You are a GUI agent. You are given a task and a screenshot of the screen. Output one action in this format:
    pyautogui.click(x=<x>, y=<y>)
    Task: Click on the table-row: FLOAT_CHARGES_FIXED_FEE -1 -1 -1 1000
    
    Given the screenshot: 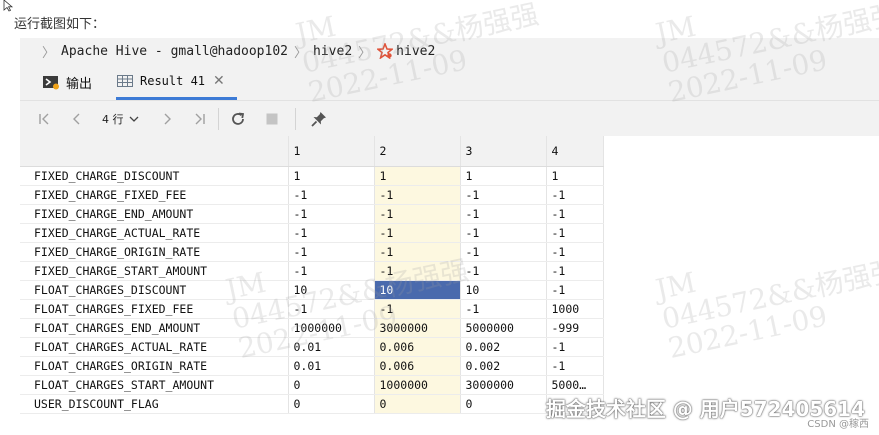 What is the action you would take?
    pyautogui.click(x=312, y=309)
    